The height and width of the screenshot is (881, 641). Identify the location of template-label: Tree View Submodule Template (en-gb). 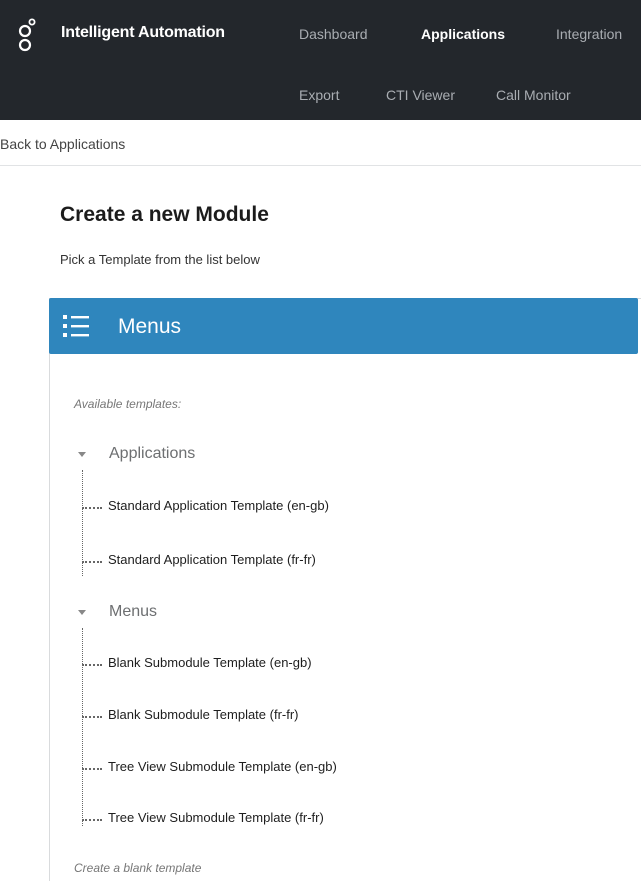
(222, 766).